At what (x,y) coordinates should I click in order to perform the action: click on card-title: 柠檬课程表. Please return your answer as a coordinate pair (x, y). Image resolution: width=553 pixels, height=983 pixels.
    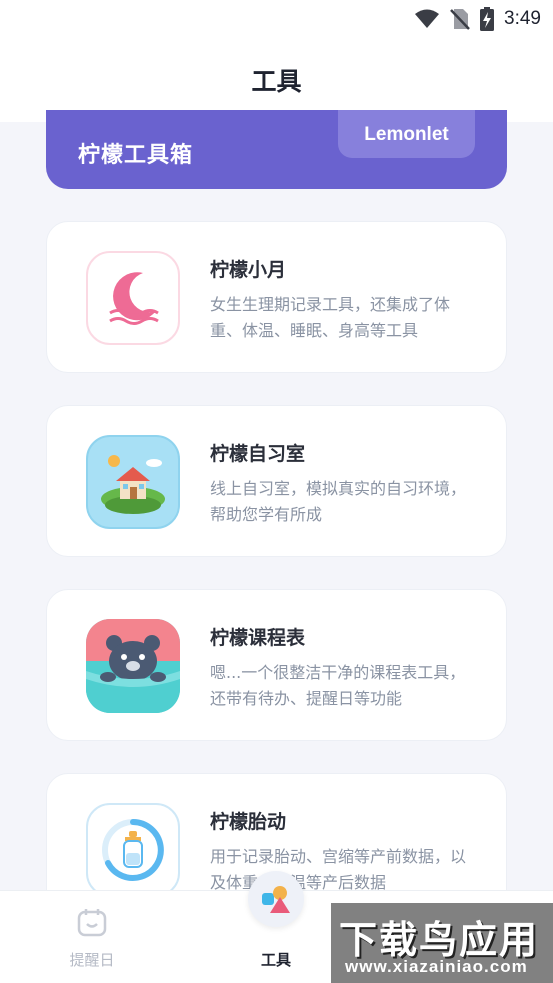
    Looking at the image, I should click on (258, 638).